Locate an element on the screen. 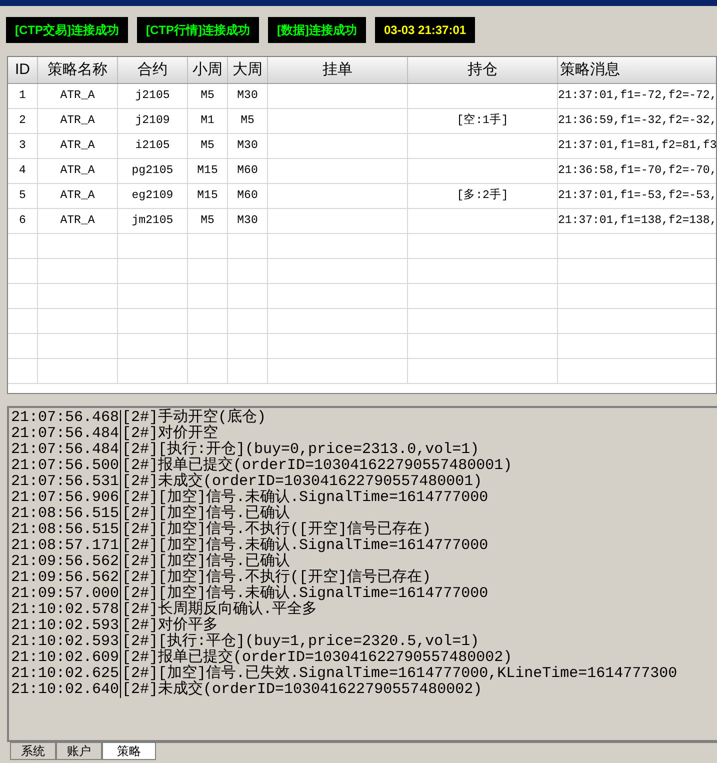 This screenshot has height=763, width=717. table-cell-text: 4 is located at coordinates (22, 171).